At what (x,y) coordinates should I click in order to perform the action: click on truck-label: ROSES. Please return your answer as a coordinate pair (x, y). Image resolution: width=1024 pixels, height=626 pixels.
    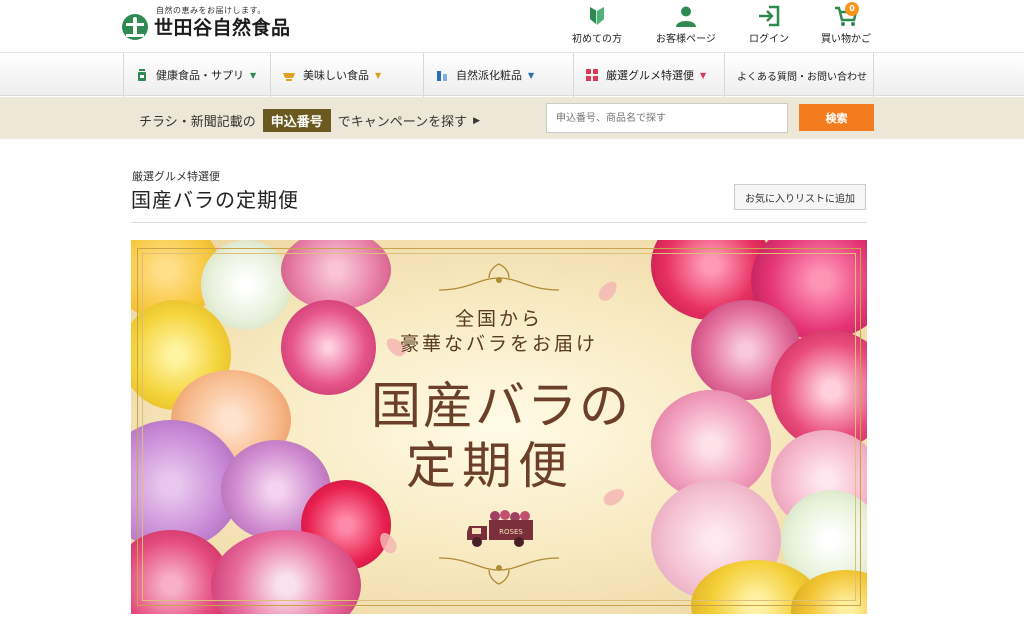
    Looking at the image, I should click on (511, 532).